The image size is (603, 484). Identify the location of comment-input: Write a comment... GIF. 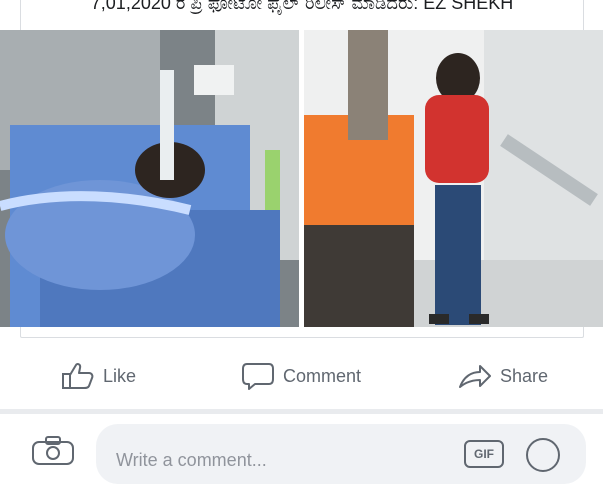
(341, 454).